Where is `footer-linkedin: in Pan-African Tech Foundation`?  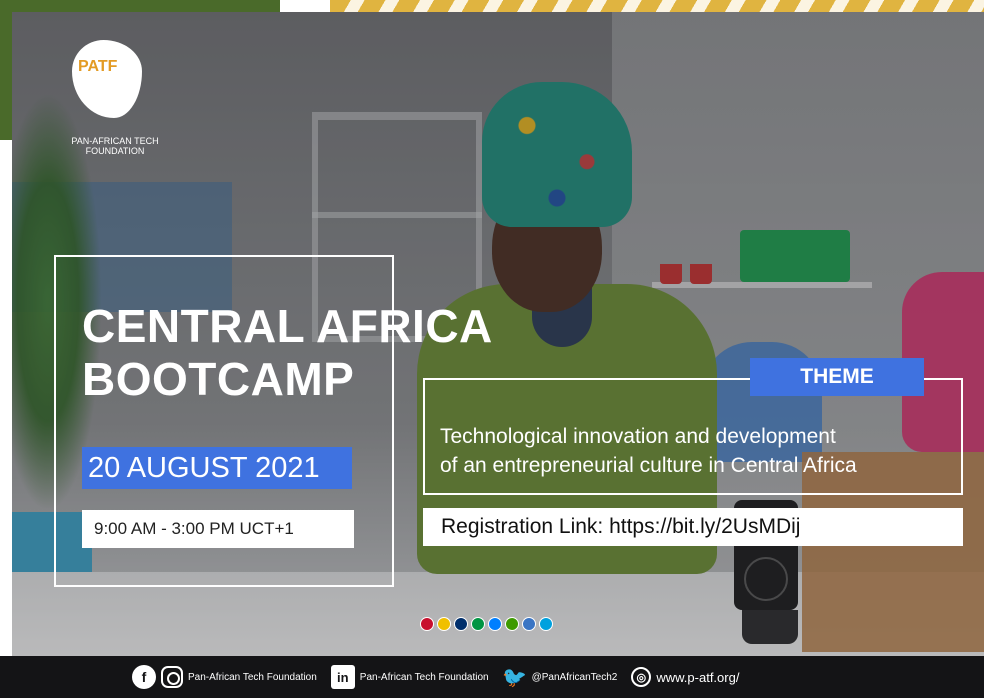 footer-linkedin: in Pan-African Tech Foundation is located at coordinates (409, 677).